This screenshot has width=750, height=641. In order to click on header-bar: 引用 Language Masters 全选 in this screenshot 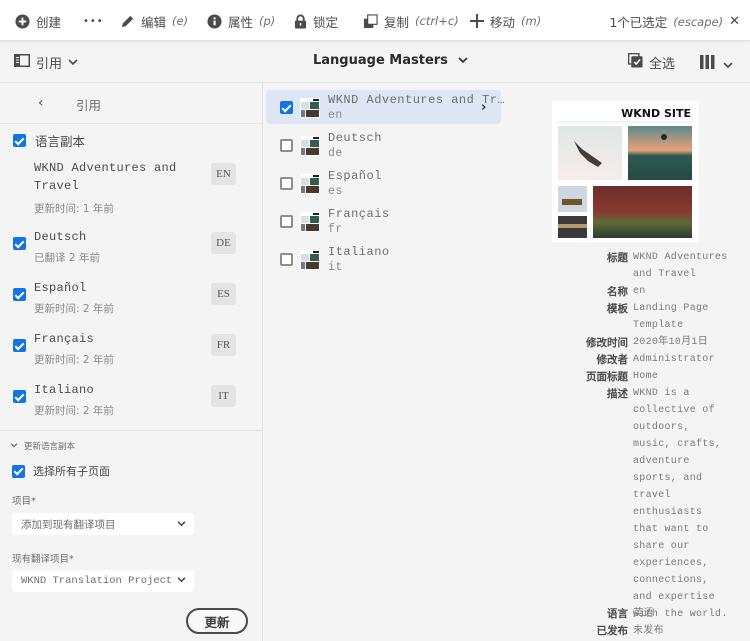, I will do `click(375, 62)`.